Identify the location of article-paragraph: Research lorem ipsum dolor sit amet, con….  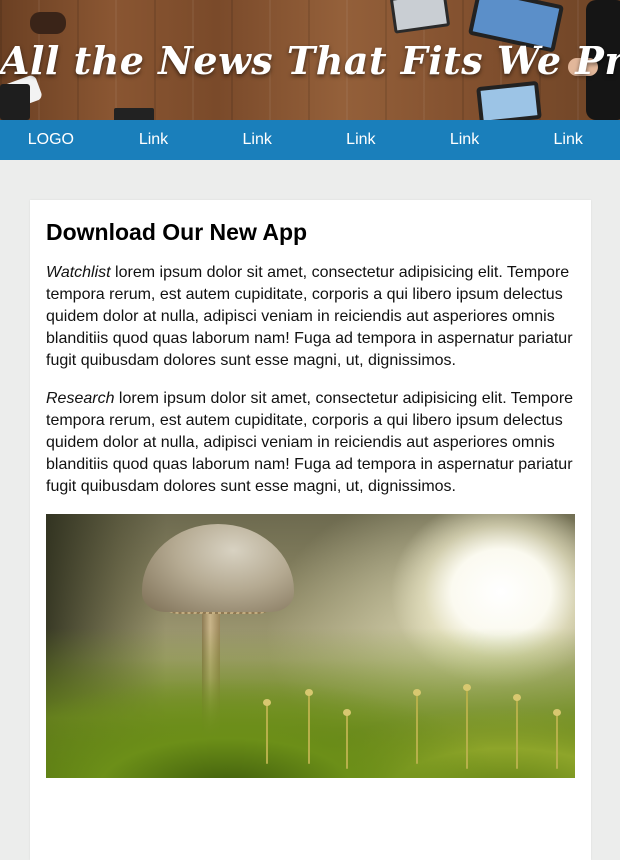
(310, 443).